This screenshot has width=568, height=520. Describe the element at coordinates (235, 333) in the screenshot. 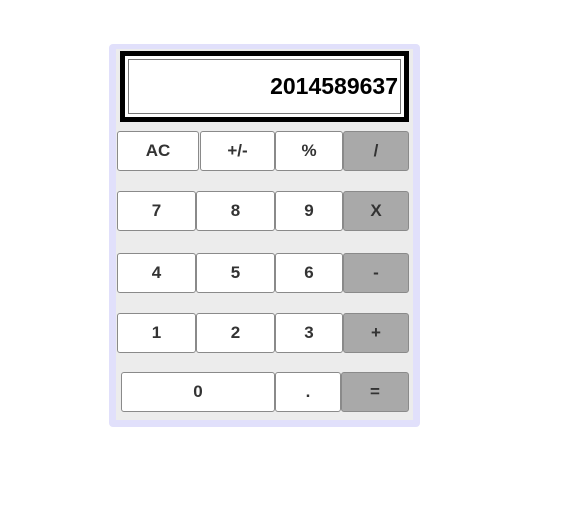

I see `digit-2-button: 2` at that location.